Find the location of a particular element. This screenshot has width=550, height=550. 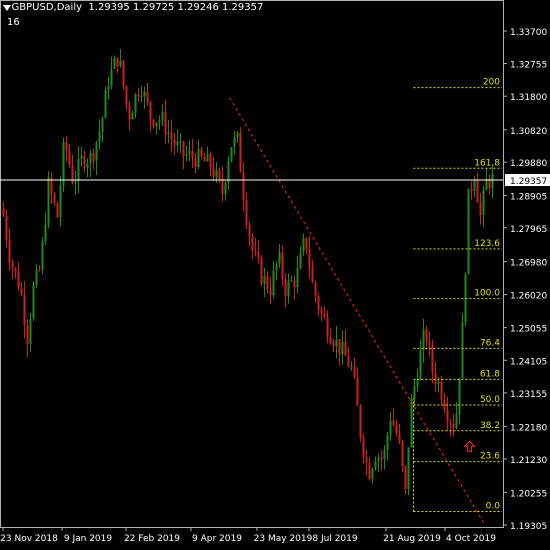

price-tick-label: 1.28905 is located at coordinates (528, 198).